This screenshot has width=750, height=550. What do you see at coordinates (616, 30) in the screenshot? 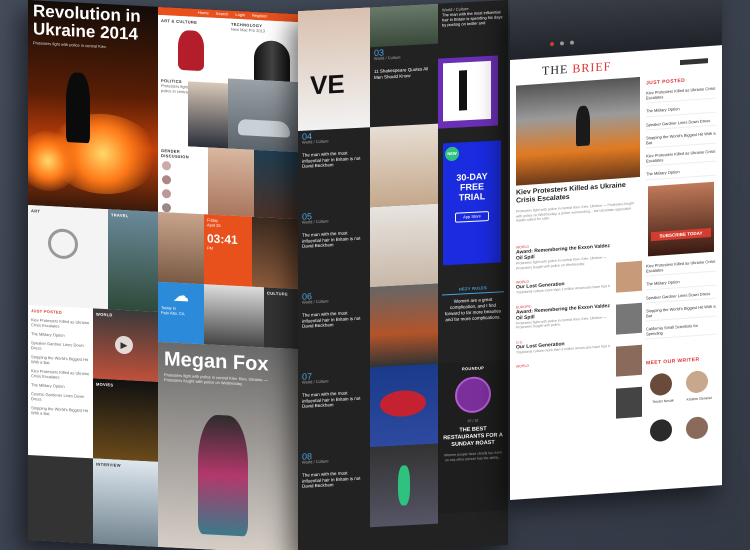
I see `brief-header-image` at bounding box center [616, 30].